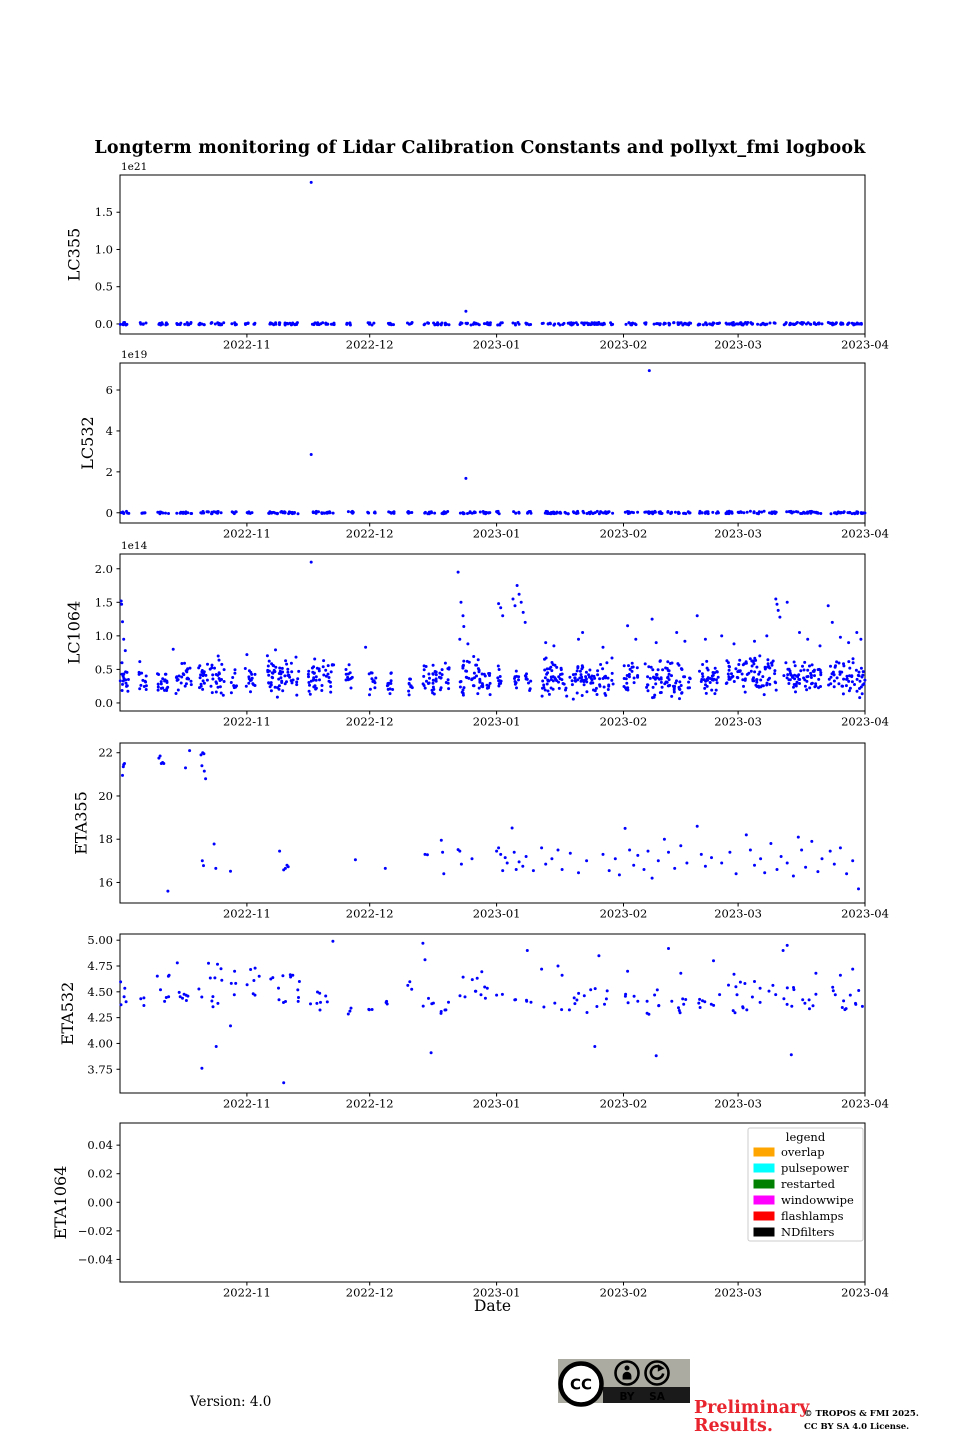 The height and width of the screenshot is (1440, 960). What do you see at coordinates (104, 569) in the screenshot?
I see `y-tick-label: 2.0` at bounding box center [104, 569].